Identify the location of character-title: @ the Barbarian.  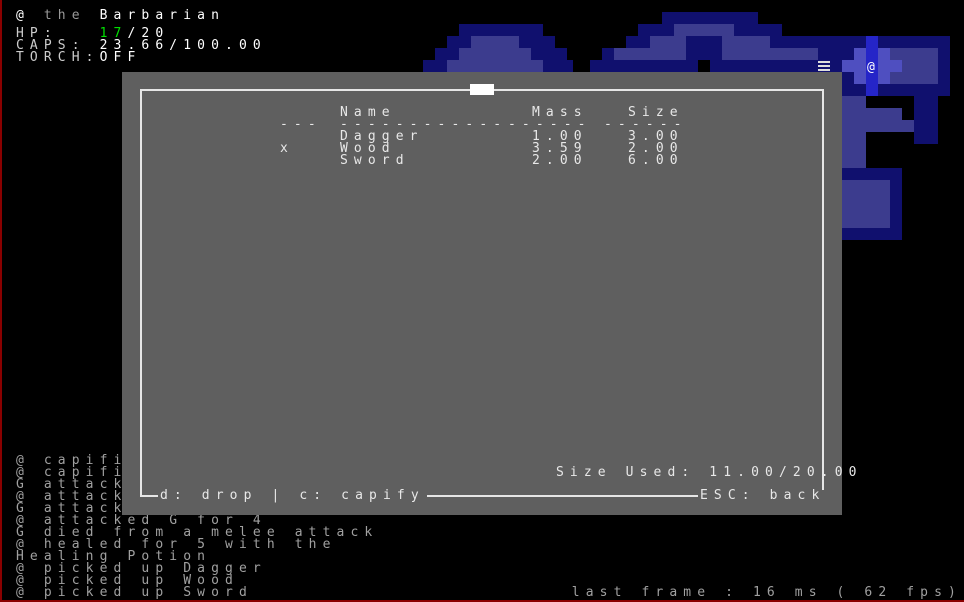
(141, 15).